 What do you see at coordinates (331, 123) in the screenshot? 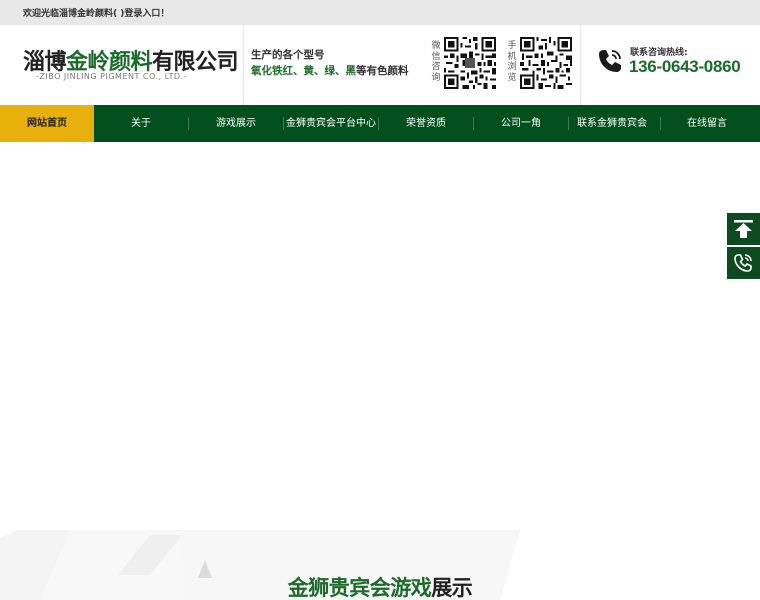
I see `nav-item-platform: 金狮贵宾会平台中心` at bounding box center [331, 123].